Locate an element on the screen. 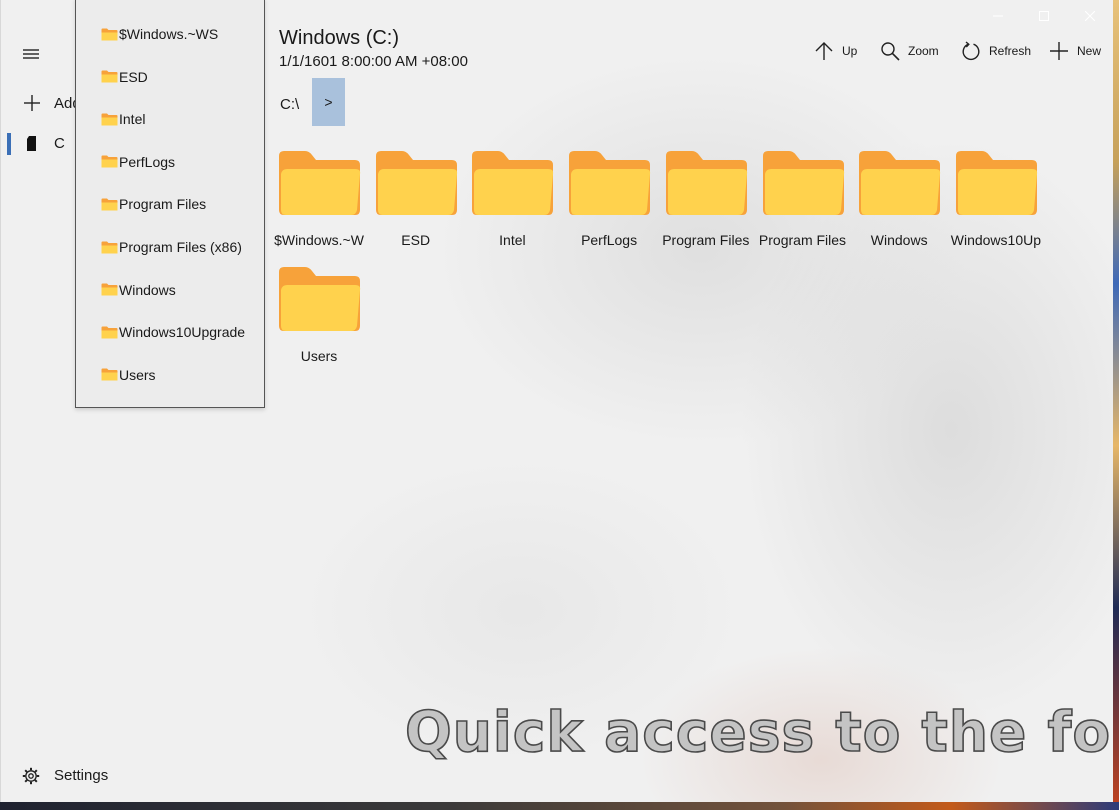  folder-tile: Windows10Up is located at coordinates (996, 205).